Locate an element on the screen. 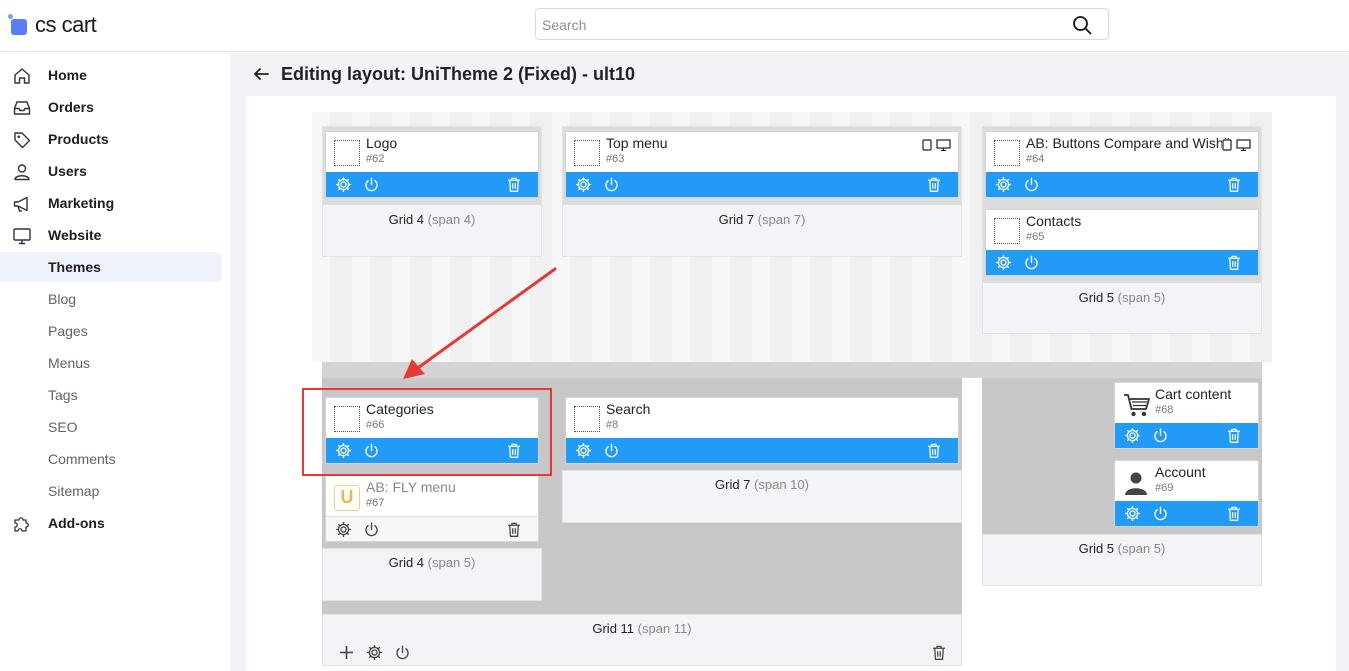  block-contacts: Contacts #65 is located at coordinates (1122, 242).